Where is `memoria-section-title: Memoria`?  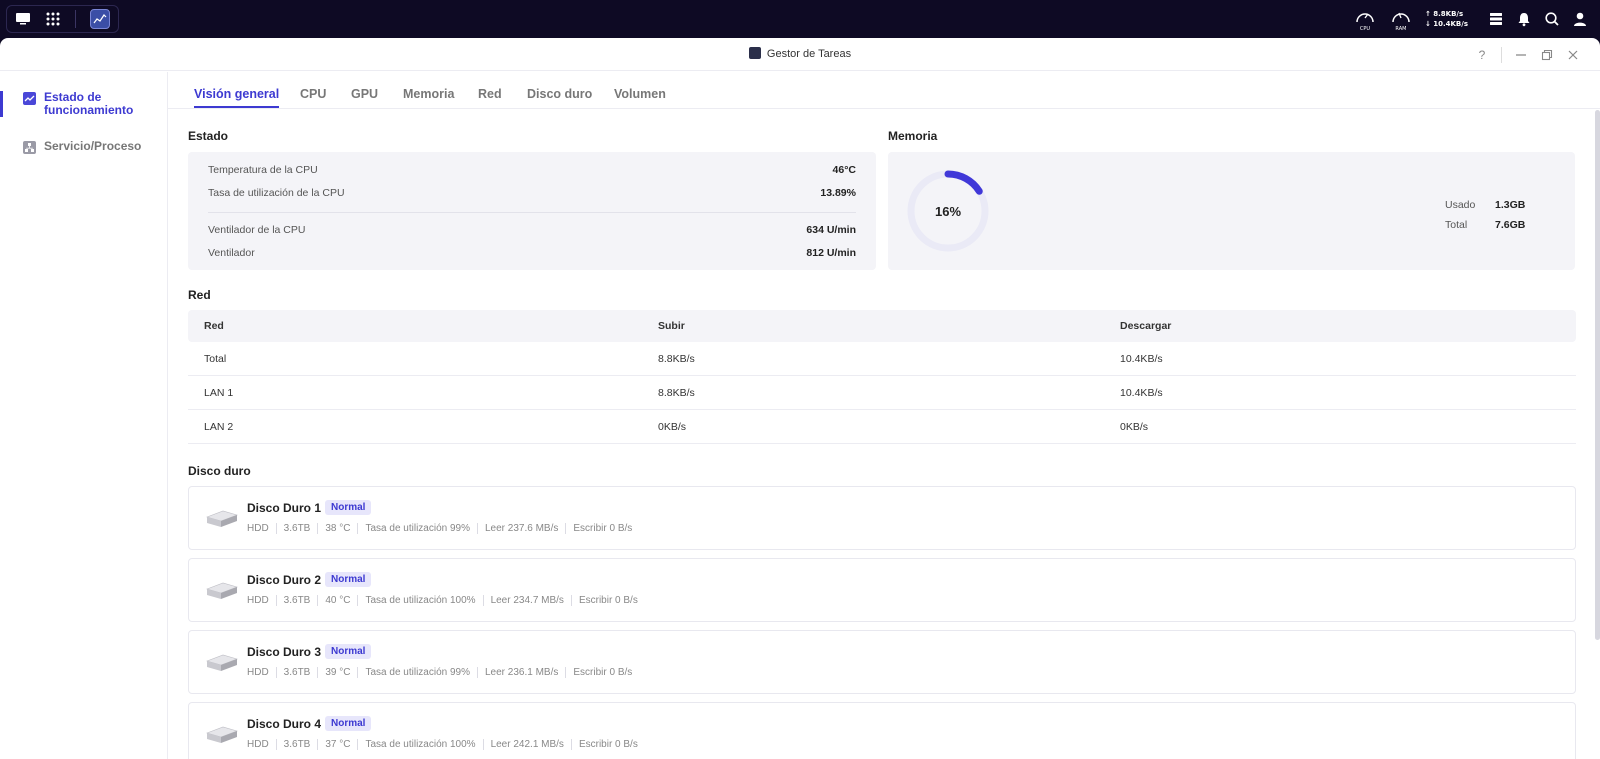 memoria-section-title: Memoria is located at coordinates (913, 136).